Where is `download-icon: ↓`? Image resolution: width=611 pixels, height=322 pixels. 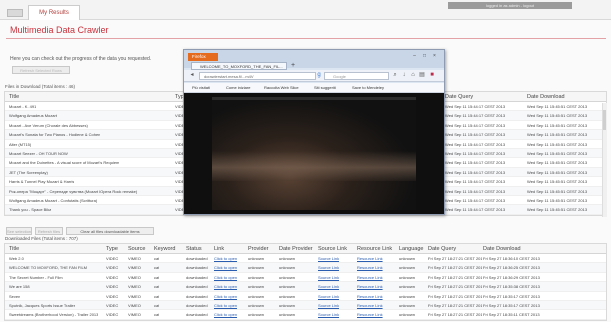
download-icon: ↓ is located at coordinates (404, 75).